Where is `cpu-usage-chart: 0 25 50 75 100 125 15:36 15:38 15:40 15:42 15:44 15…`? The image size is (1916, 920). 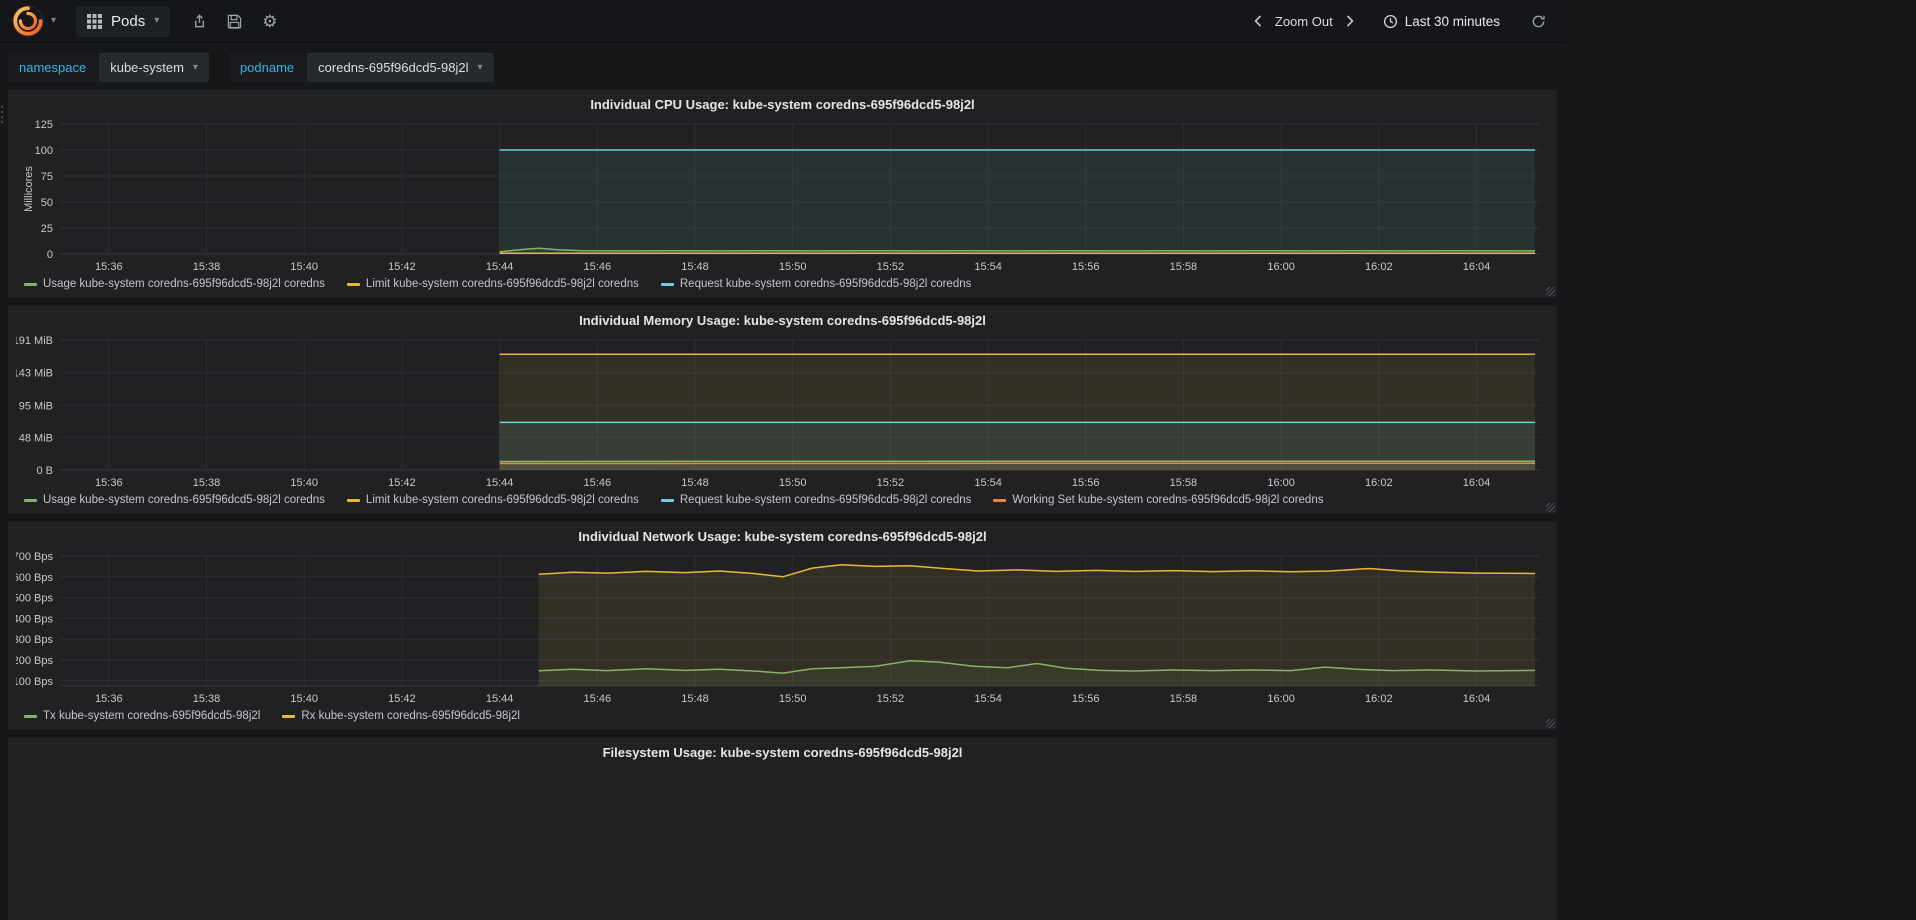 cpu-usage-chart: 0 25 50 75 100 125 15:36 15:38 15:40 15:42 15:44 15… is located at coordinates (782, 195).